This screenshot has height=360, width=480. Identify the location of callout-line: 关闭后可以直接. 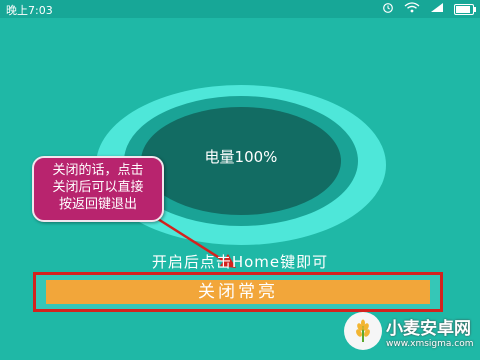
(98, 187).